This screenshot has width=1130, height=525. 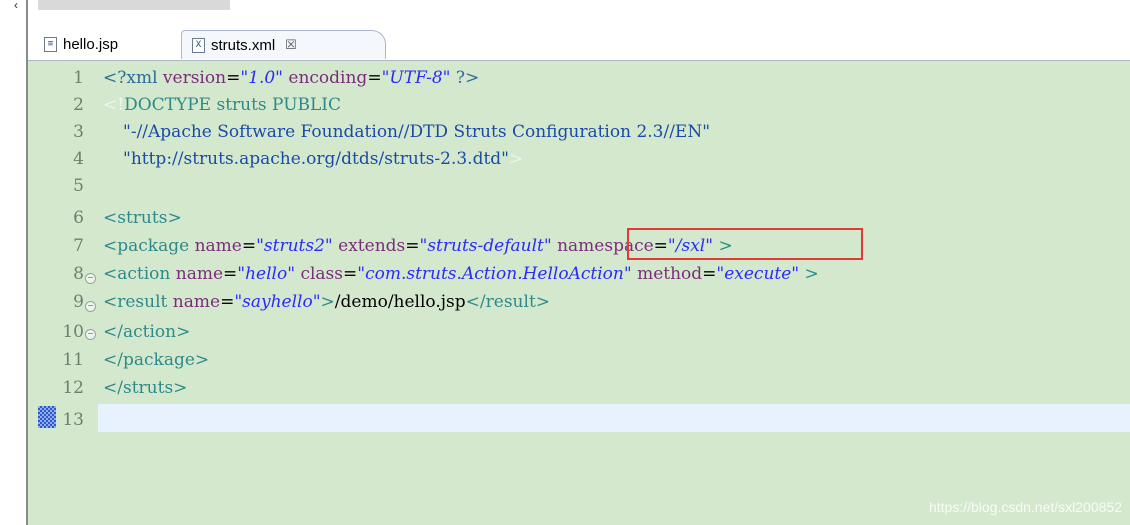 I want to click on line-number: 11, so click(x=73, y=360).